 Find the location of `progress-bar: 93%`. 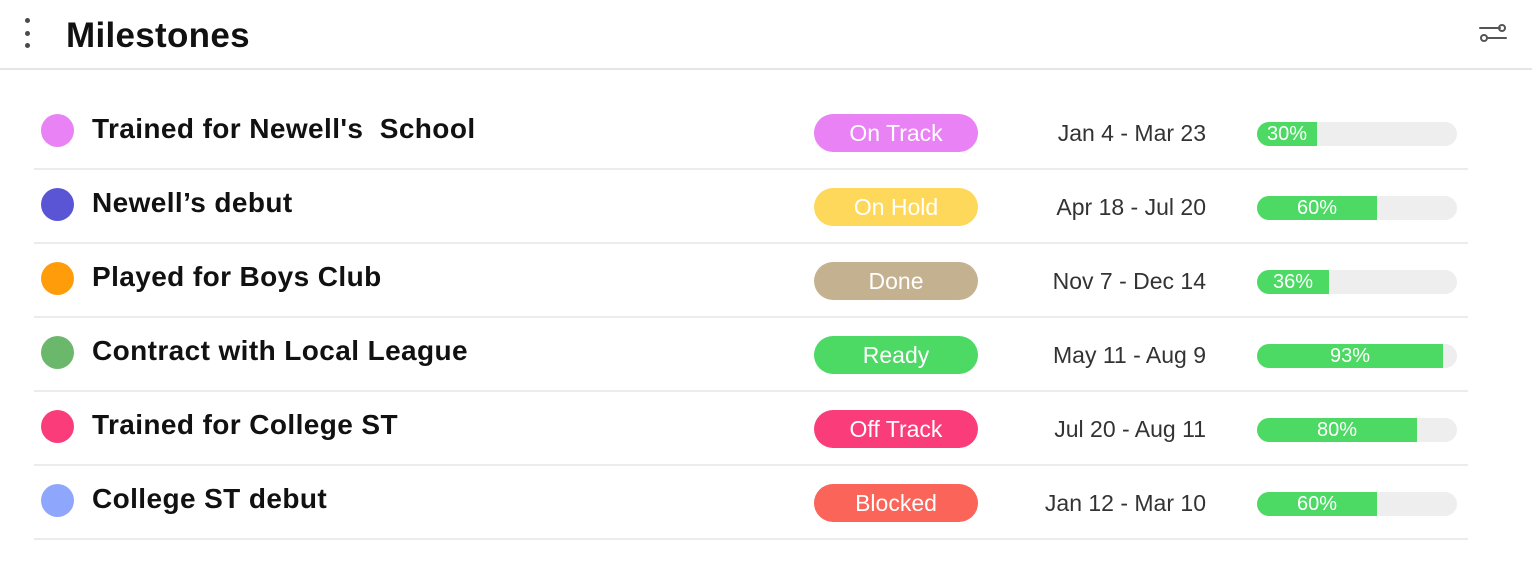

progress-bar: 93% is located at coordinates (1357, 356).